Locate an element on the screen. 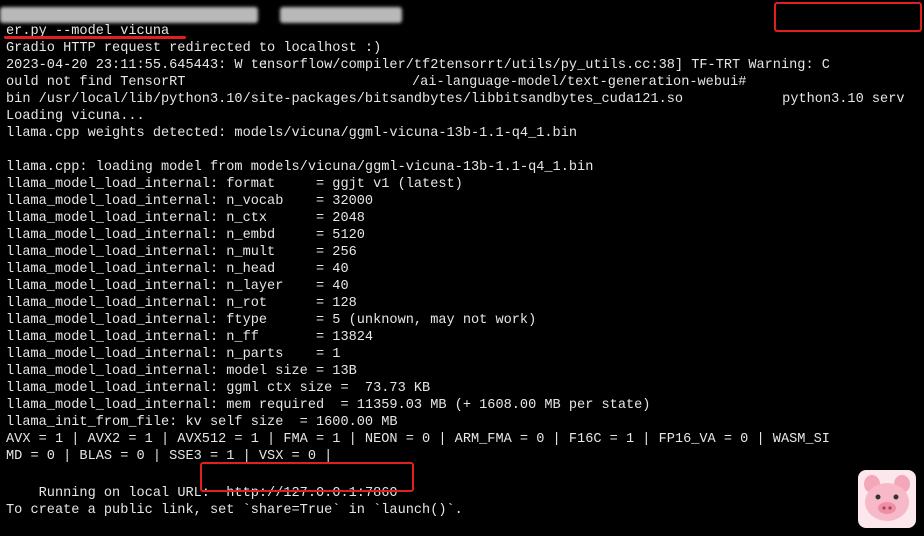 The width and height of the screenshot is (924, 536). terminal-output-line: llama_model_load_internal: n_mult = 256 is located at coordinates (181, 252).